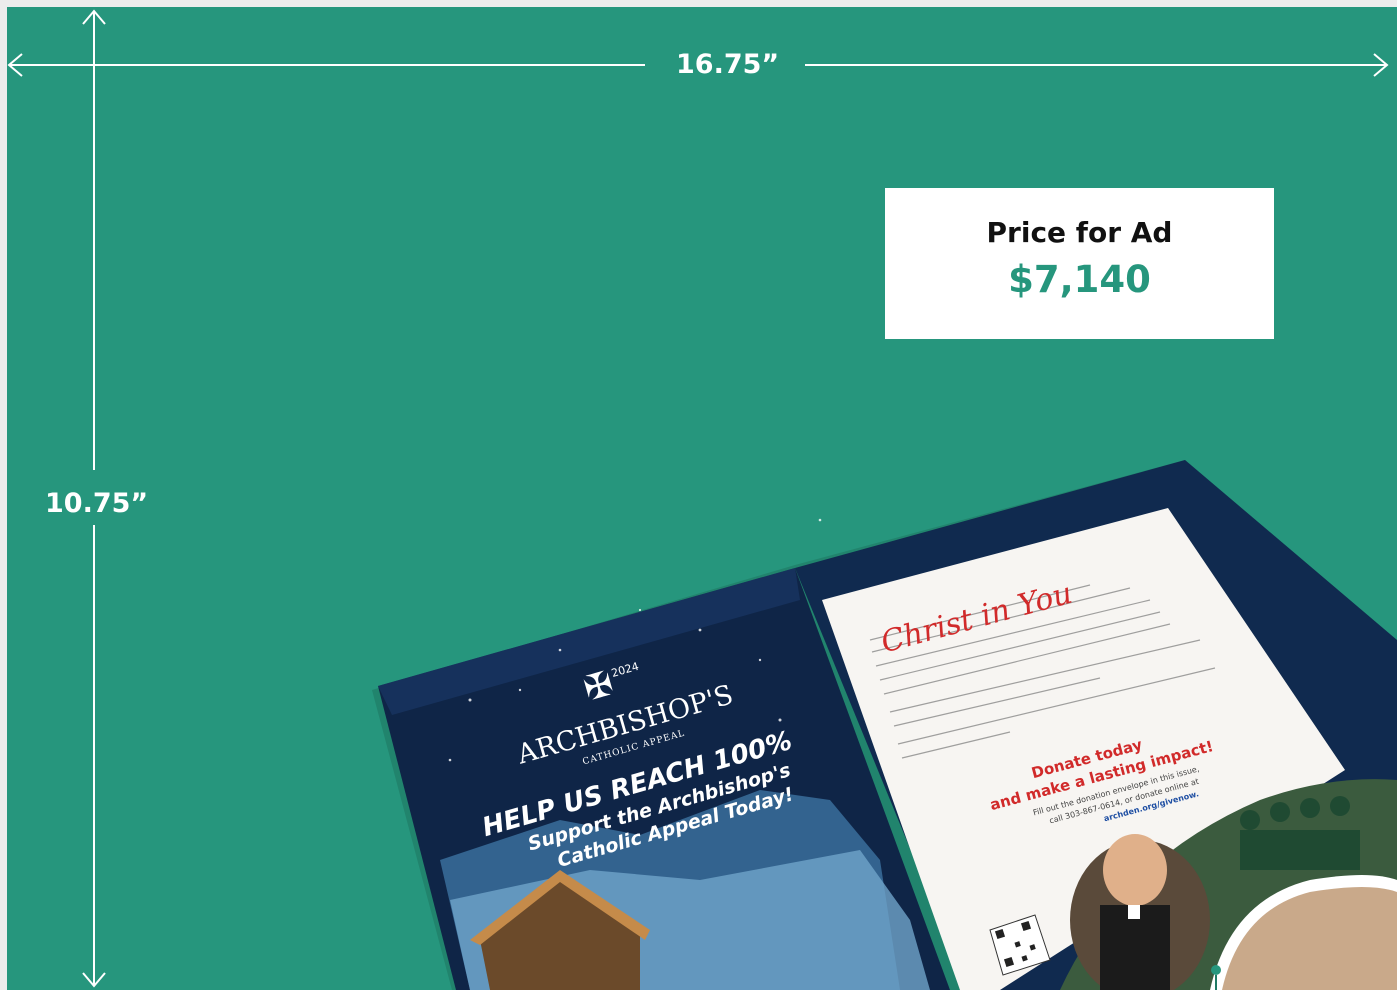 The image size is (1397, 990). I want to click on price-card: Price for Ad $7,140, so click(1079, 263).